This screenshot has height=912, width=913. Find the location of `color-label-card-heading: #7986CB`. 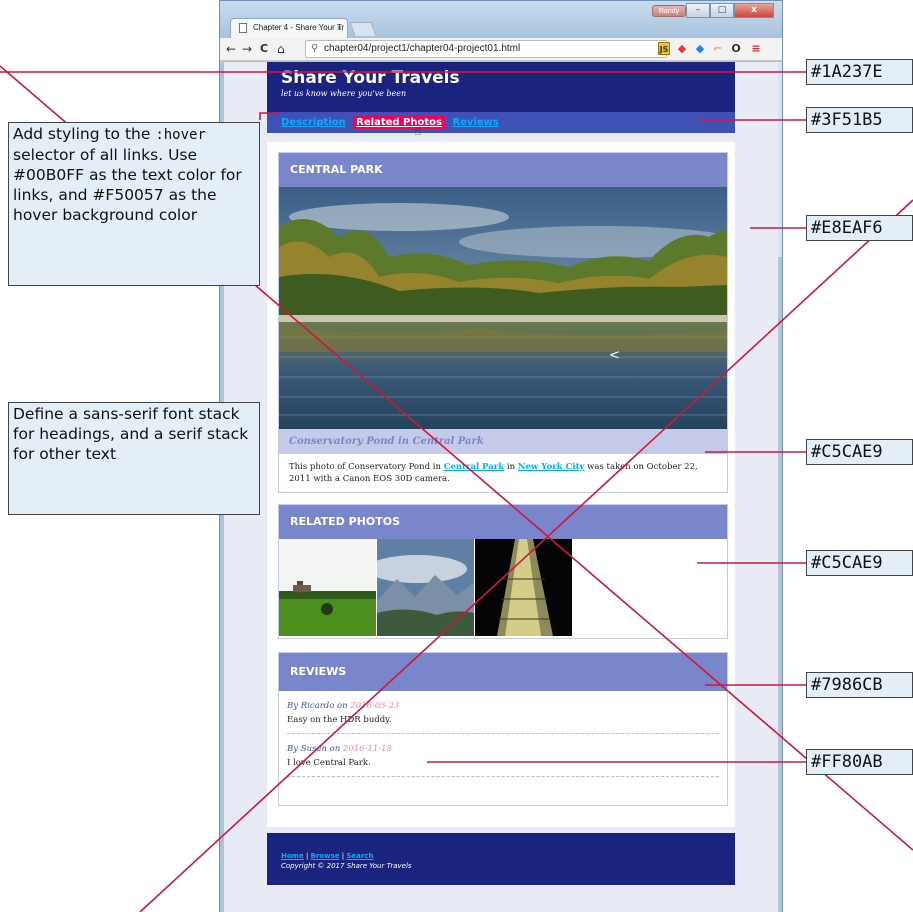

color-label-card-heading: #7986CB is located at coordinates (859, 685).